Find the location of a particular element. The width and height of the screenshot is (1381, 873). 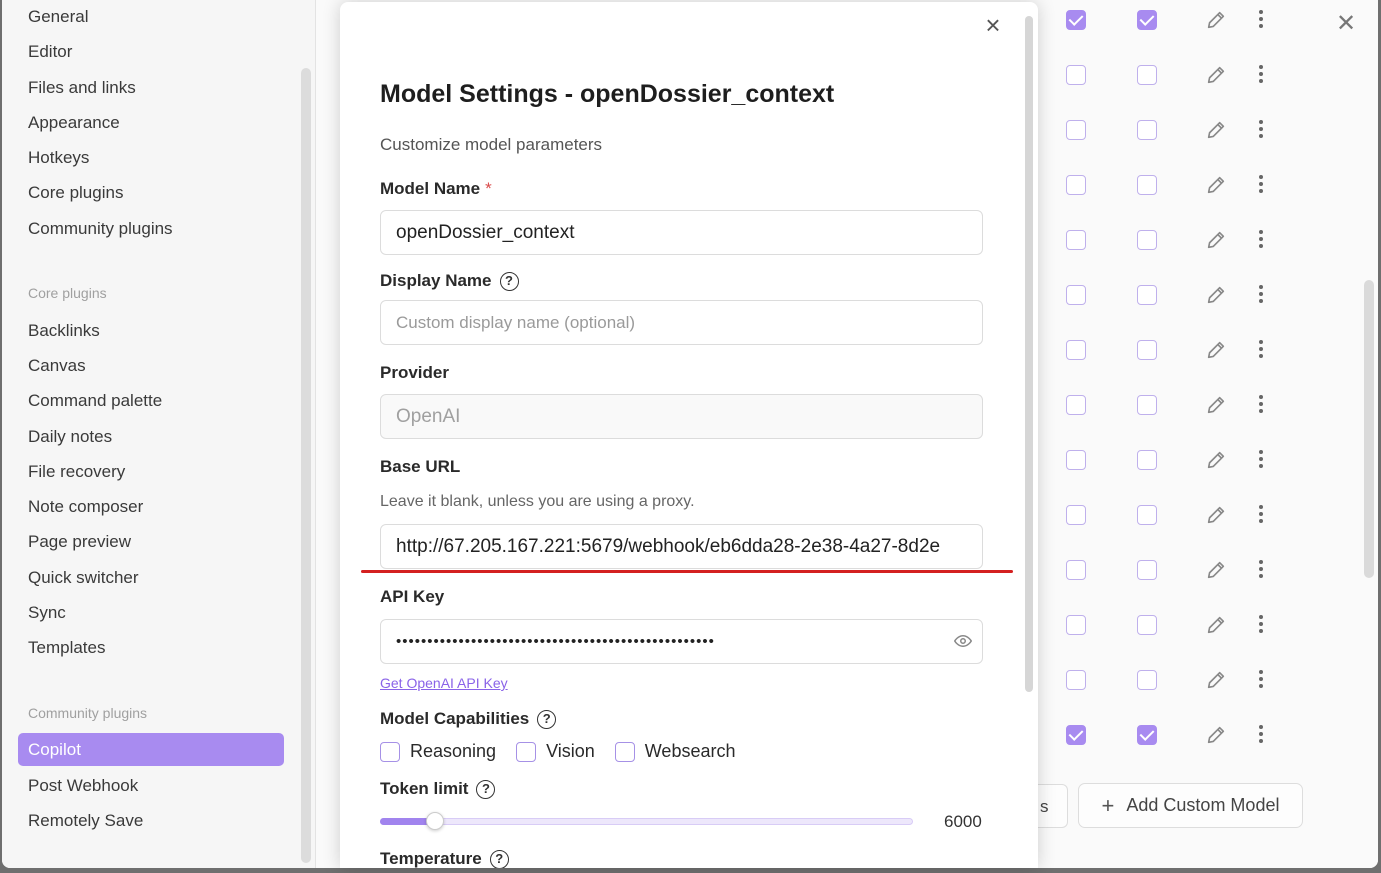

sidebar-item-hotkeys: Hotkeys is located at coordinates (151, 157).